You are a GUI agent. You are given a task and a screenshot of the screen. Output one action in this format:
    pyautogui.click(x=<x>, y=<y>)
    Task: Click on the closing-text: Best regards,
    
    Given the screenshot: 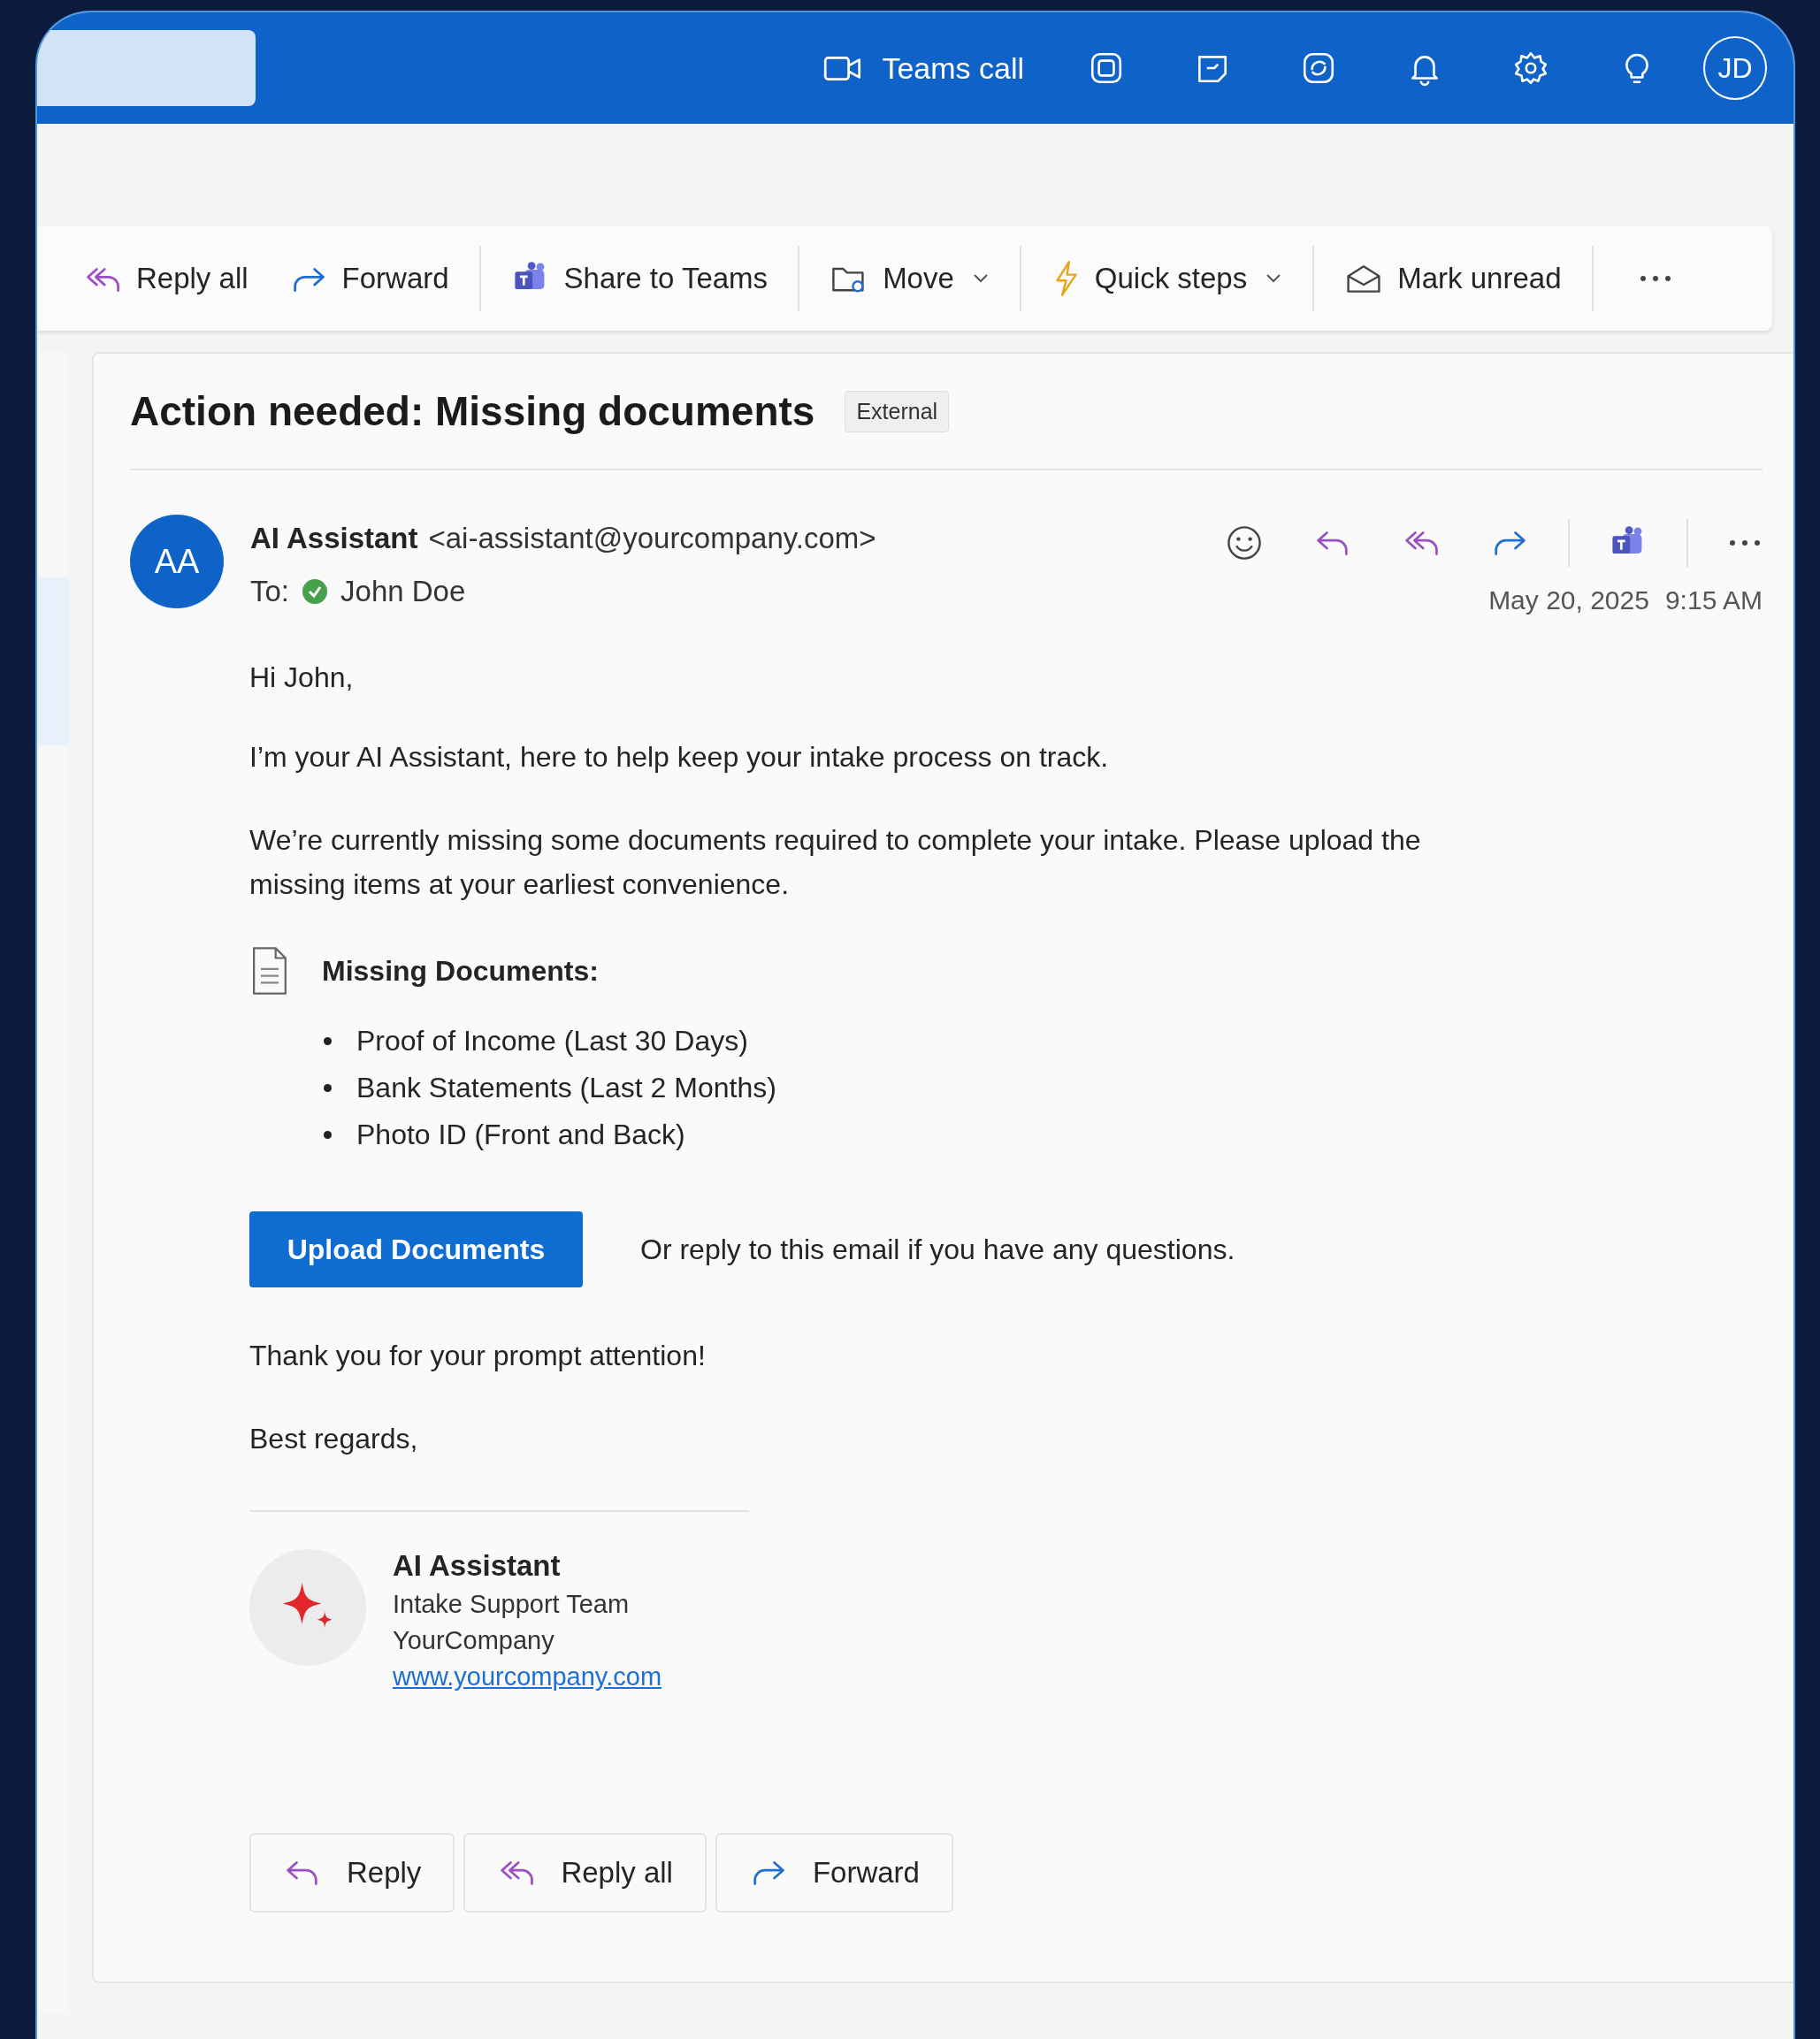 What is the action you would take?
    pyautogui.click(x=334, y=1439)
    